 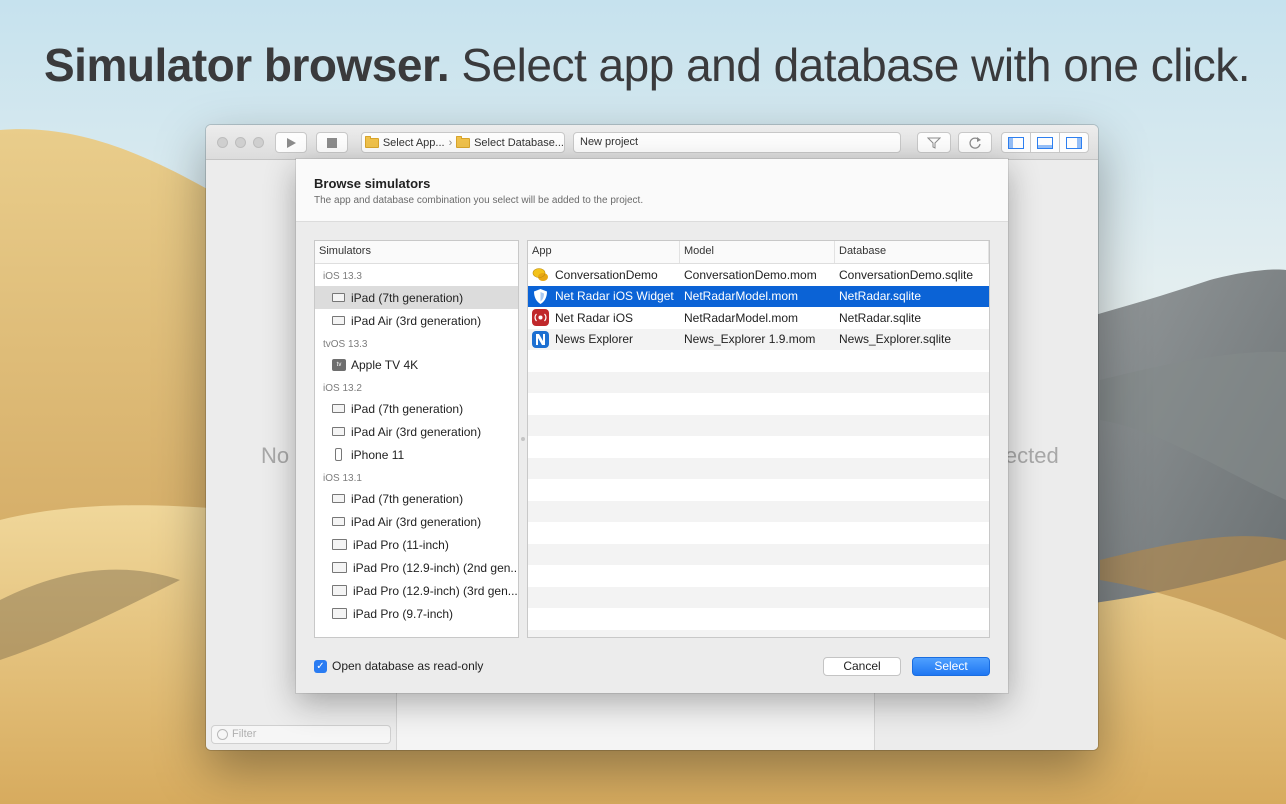 I want to click on run-button, so click(x=291, y=142).